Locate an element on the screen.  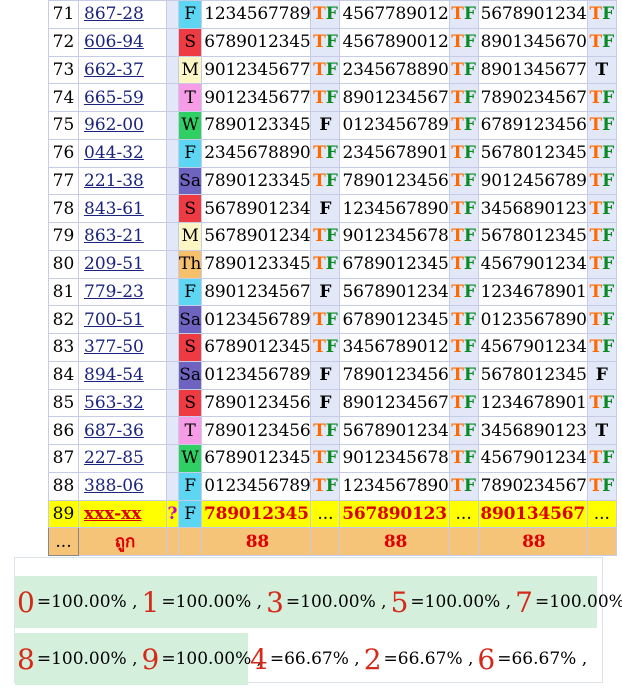
prediction-number: 89 is located at coordinates (63, 514).